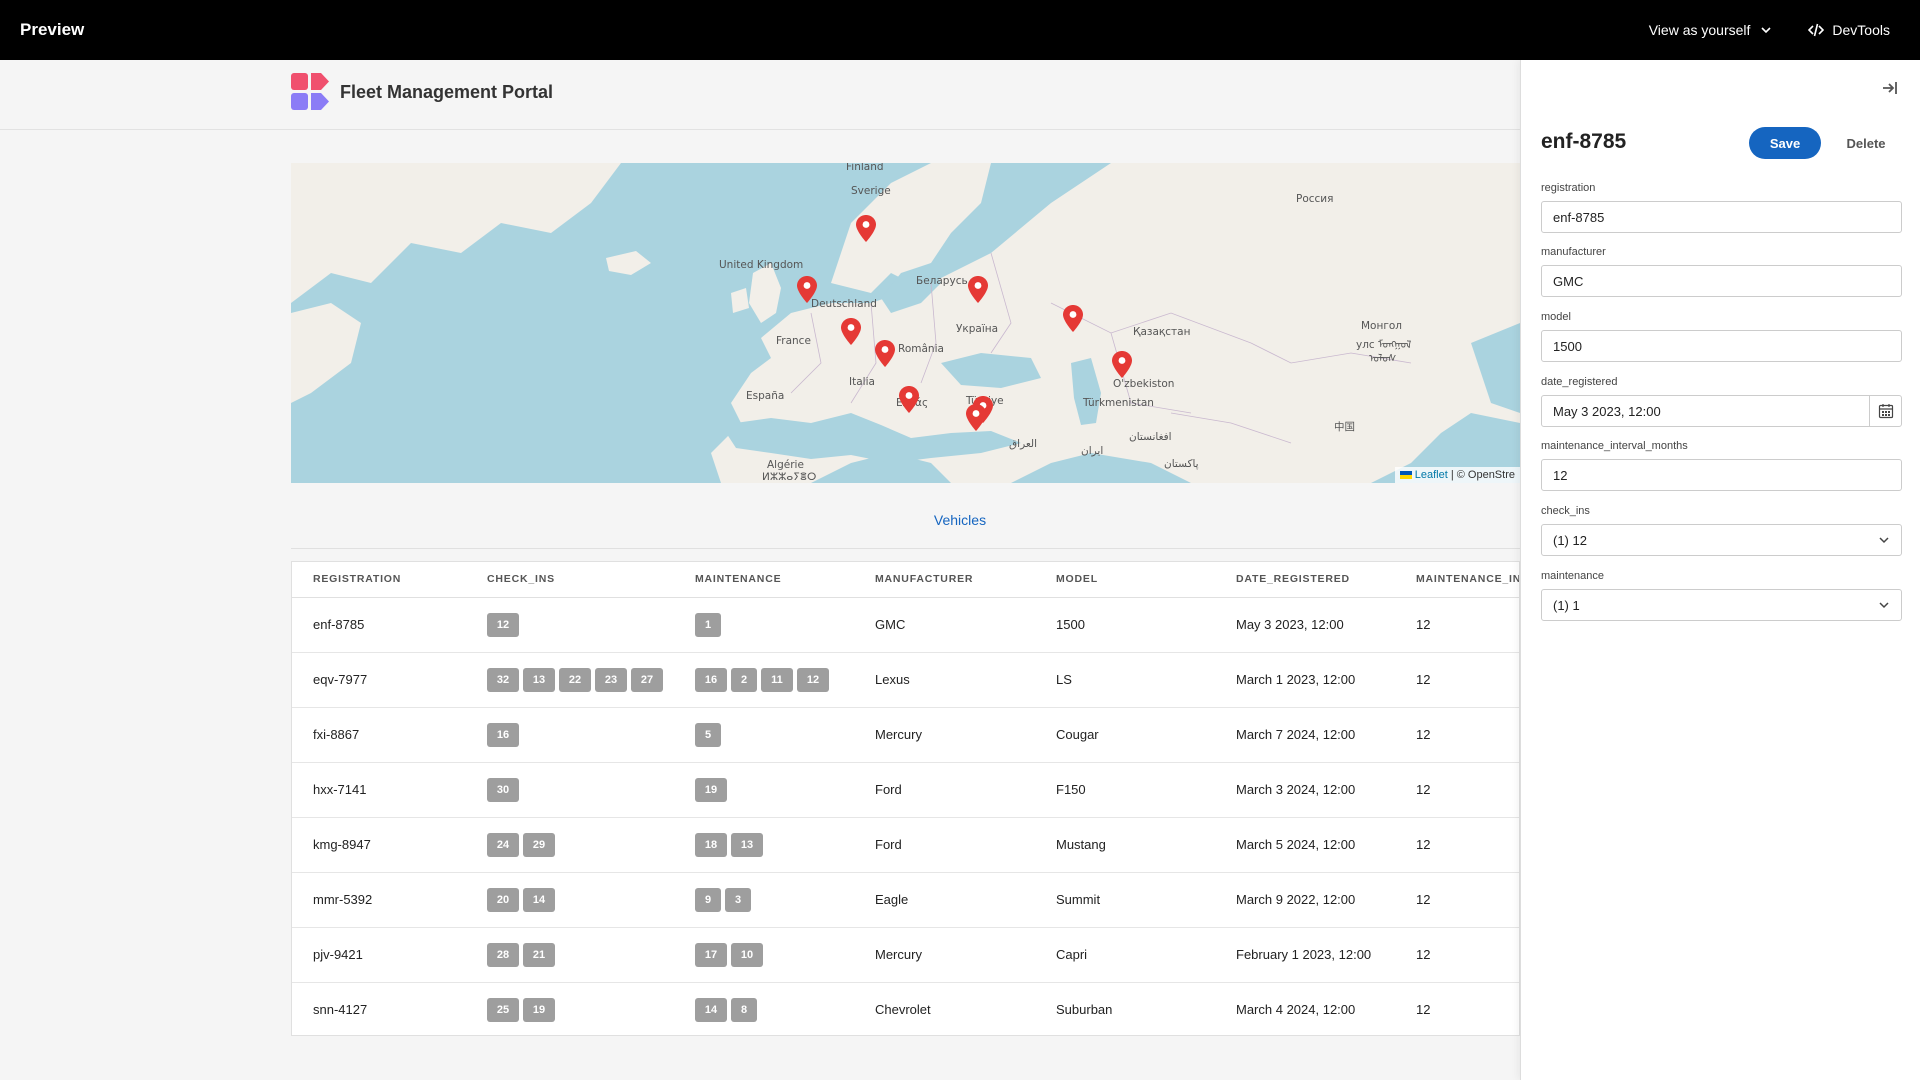 The height and width of the screenshot is (1080, 1920). What do you see at coordinates (1614, 446) in the screenshot?
I see `maintenance-interval-label: maintenance_interval_months` at bounding box center [1614, 446].